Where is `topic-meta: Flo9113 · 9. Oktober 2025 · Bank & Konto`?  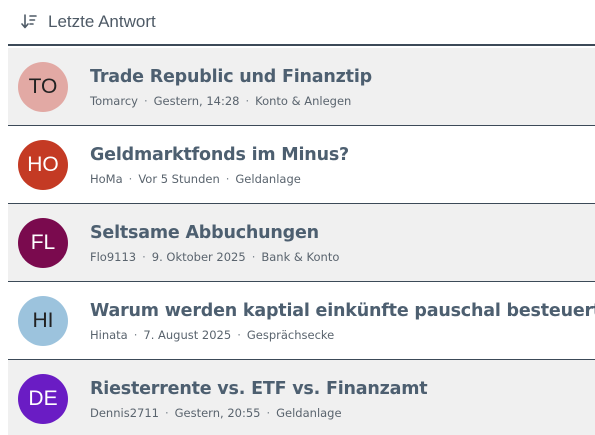 topic-meta: Flo9113 · 9. Oktober 2025 · Bank & Konto is located at coordinates (214, 257).